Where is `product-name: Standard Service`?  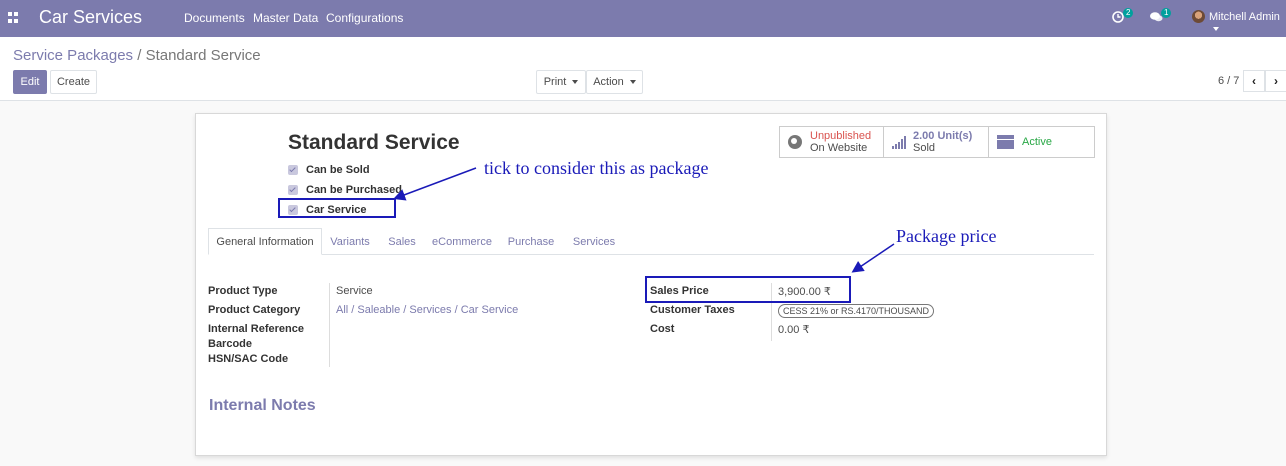
product-name: Standard Service is located at coordinates (374, 143).